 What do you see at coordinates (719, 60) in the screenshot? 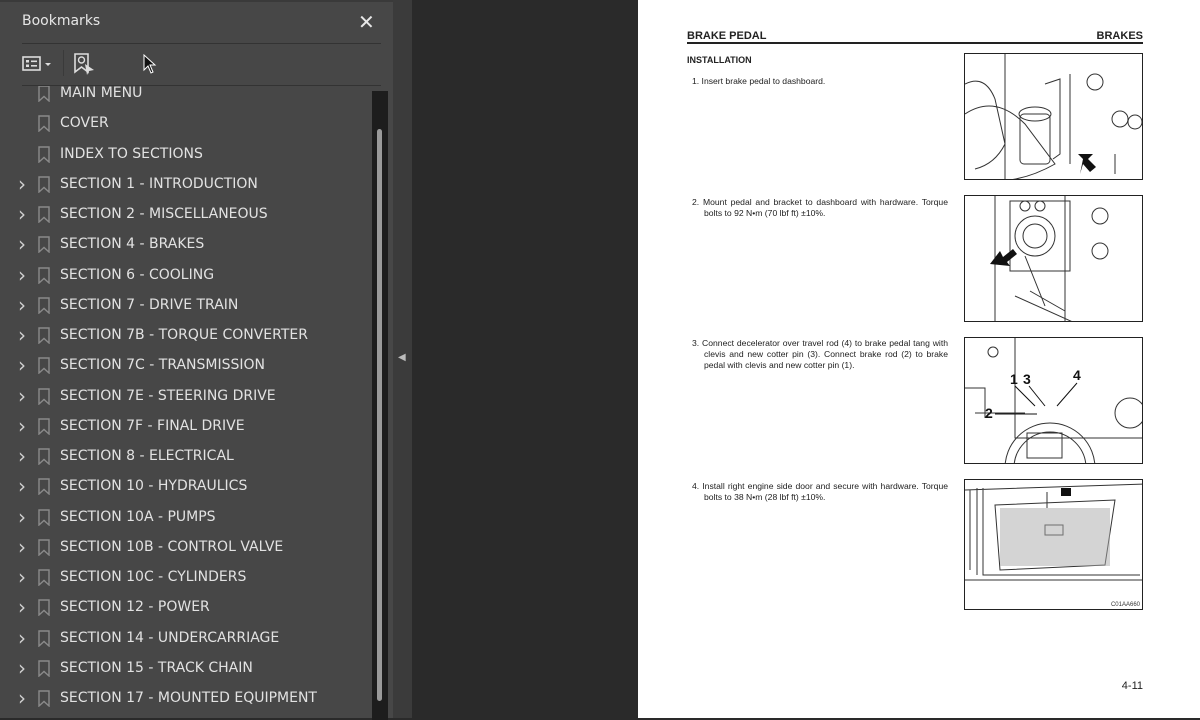
I see `subheading: INSTALLATION` at bounding box center [719, 60].